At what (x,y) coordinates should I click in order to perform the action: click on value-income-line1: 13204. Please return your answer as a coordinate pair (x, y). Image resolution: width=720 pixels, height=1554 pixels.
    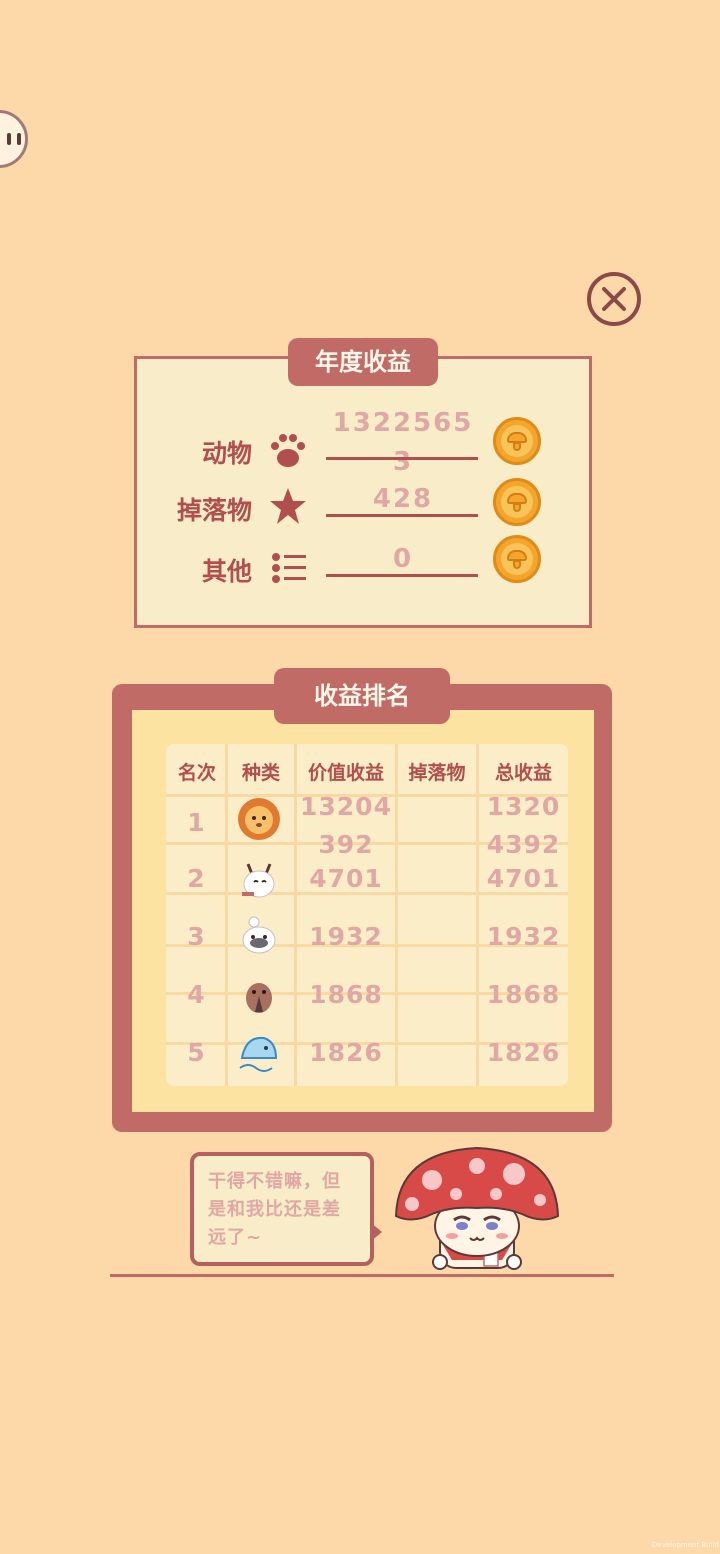
    Looking at the image, I should click on (346, 806).